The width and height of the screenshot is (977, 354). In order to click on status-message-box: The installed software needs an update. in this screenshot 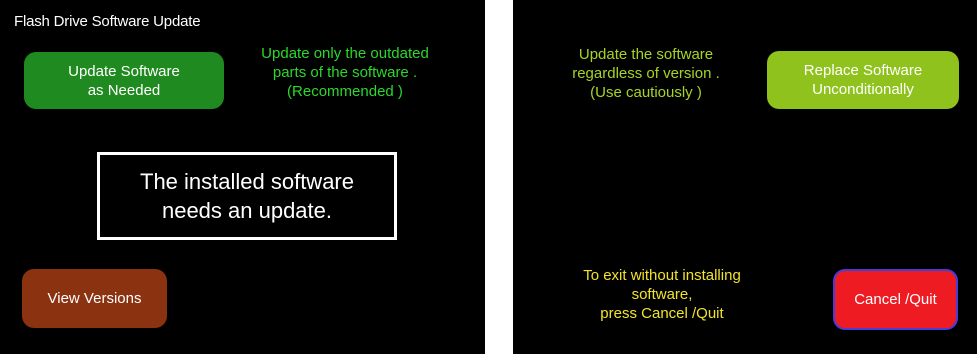, I will do `click(247, 196)`.